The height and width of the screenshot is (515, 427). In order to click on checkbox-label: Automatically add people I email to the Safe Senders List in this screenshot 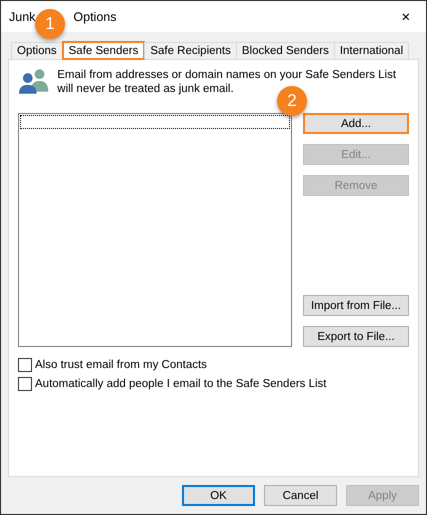, I will do `click(181, 384)`.